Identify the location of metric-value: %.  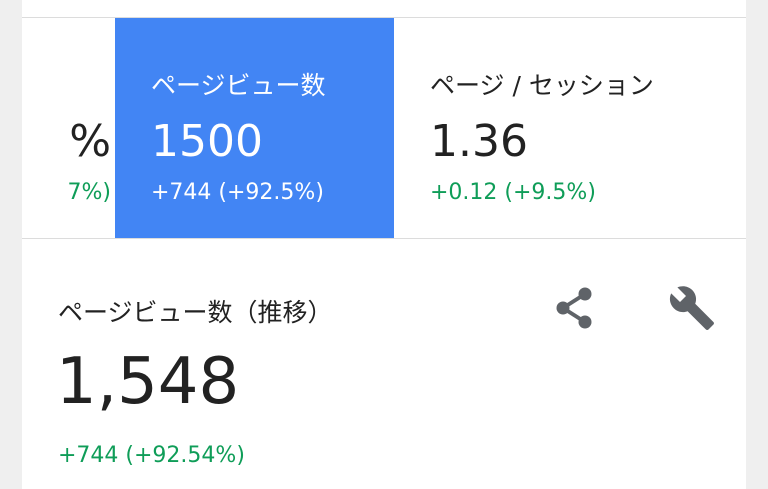
(90, 141).